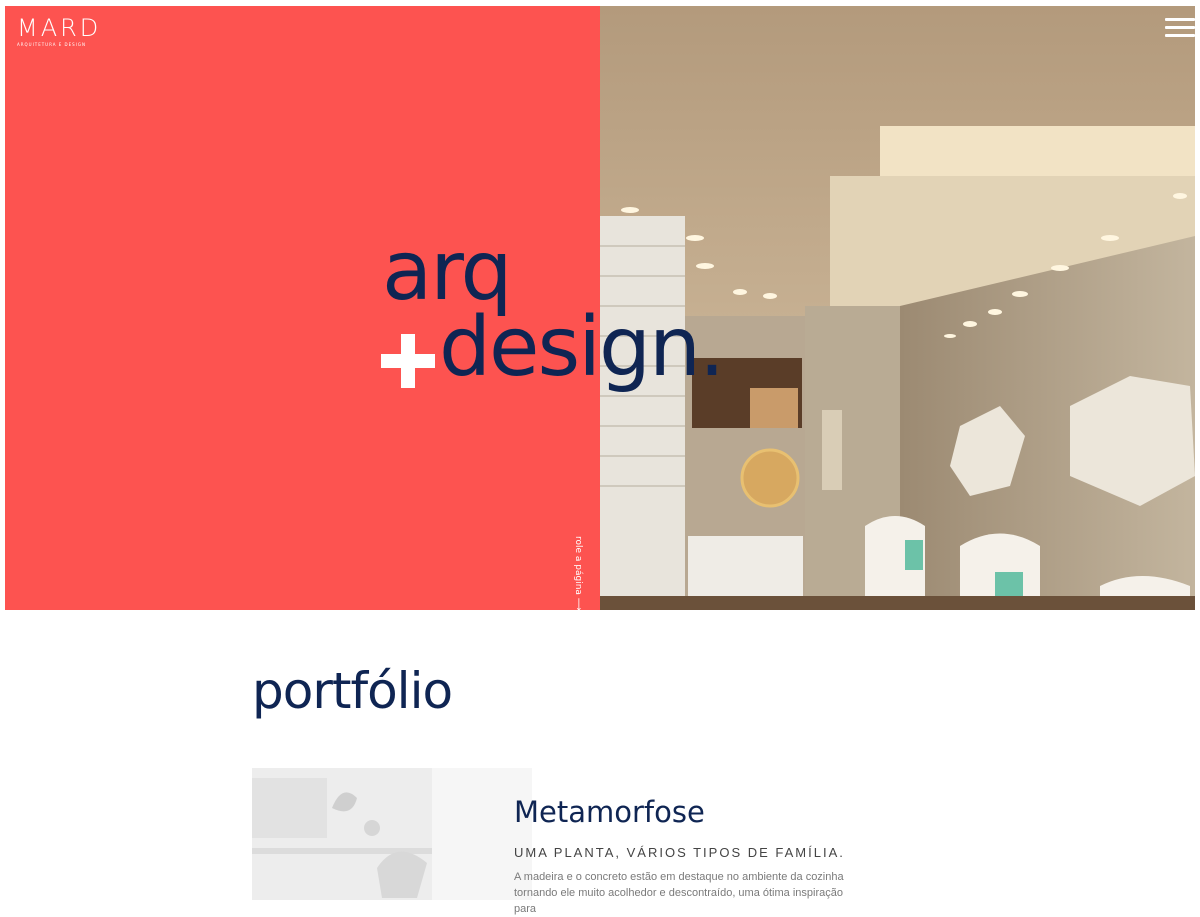 Image resolution: width=1200 pixels, height=917 pixels. What do you see at coordinates (352, 691) in the screenshot?
I see `portfolio-heading: portfólio` at bounding box center [352, 691].